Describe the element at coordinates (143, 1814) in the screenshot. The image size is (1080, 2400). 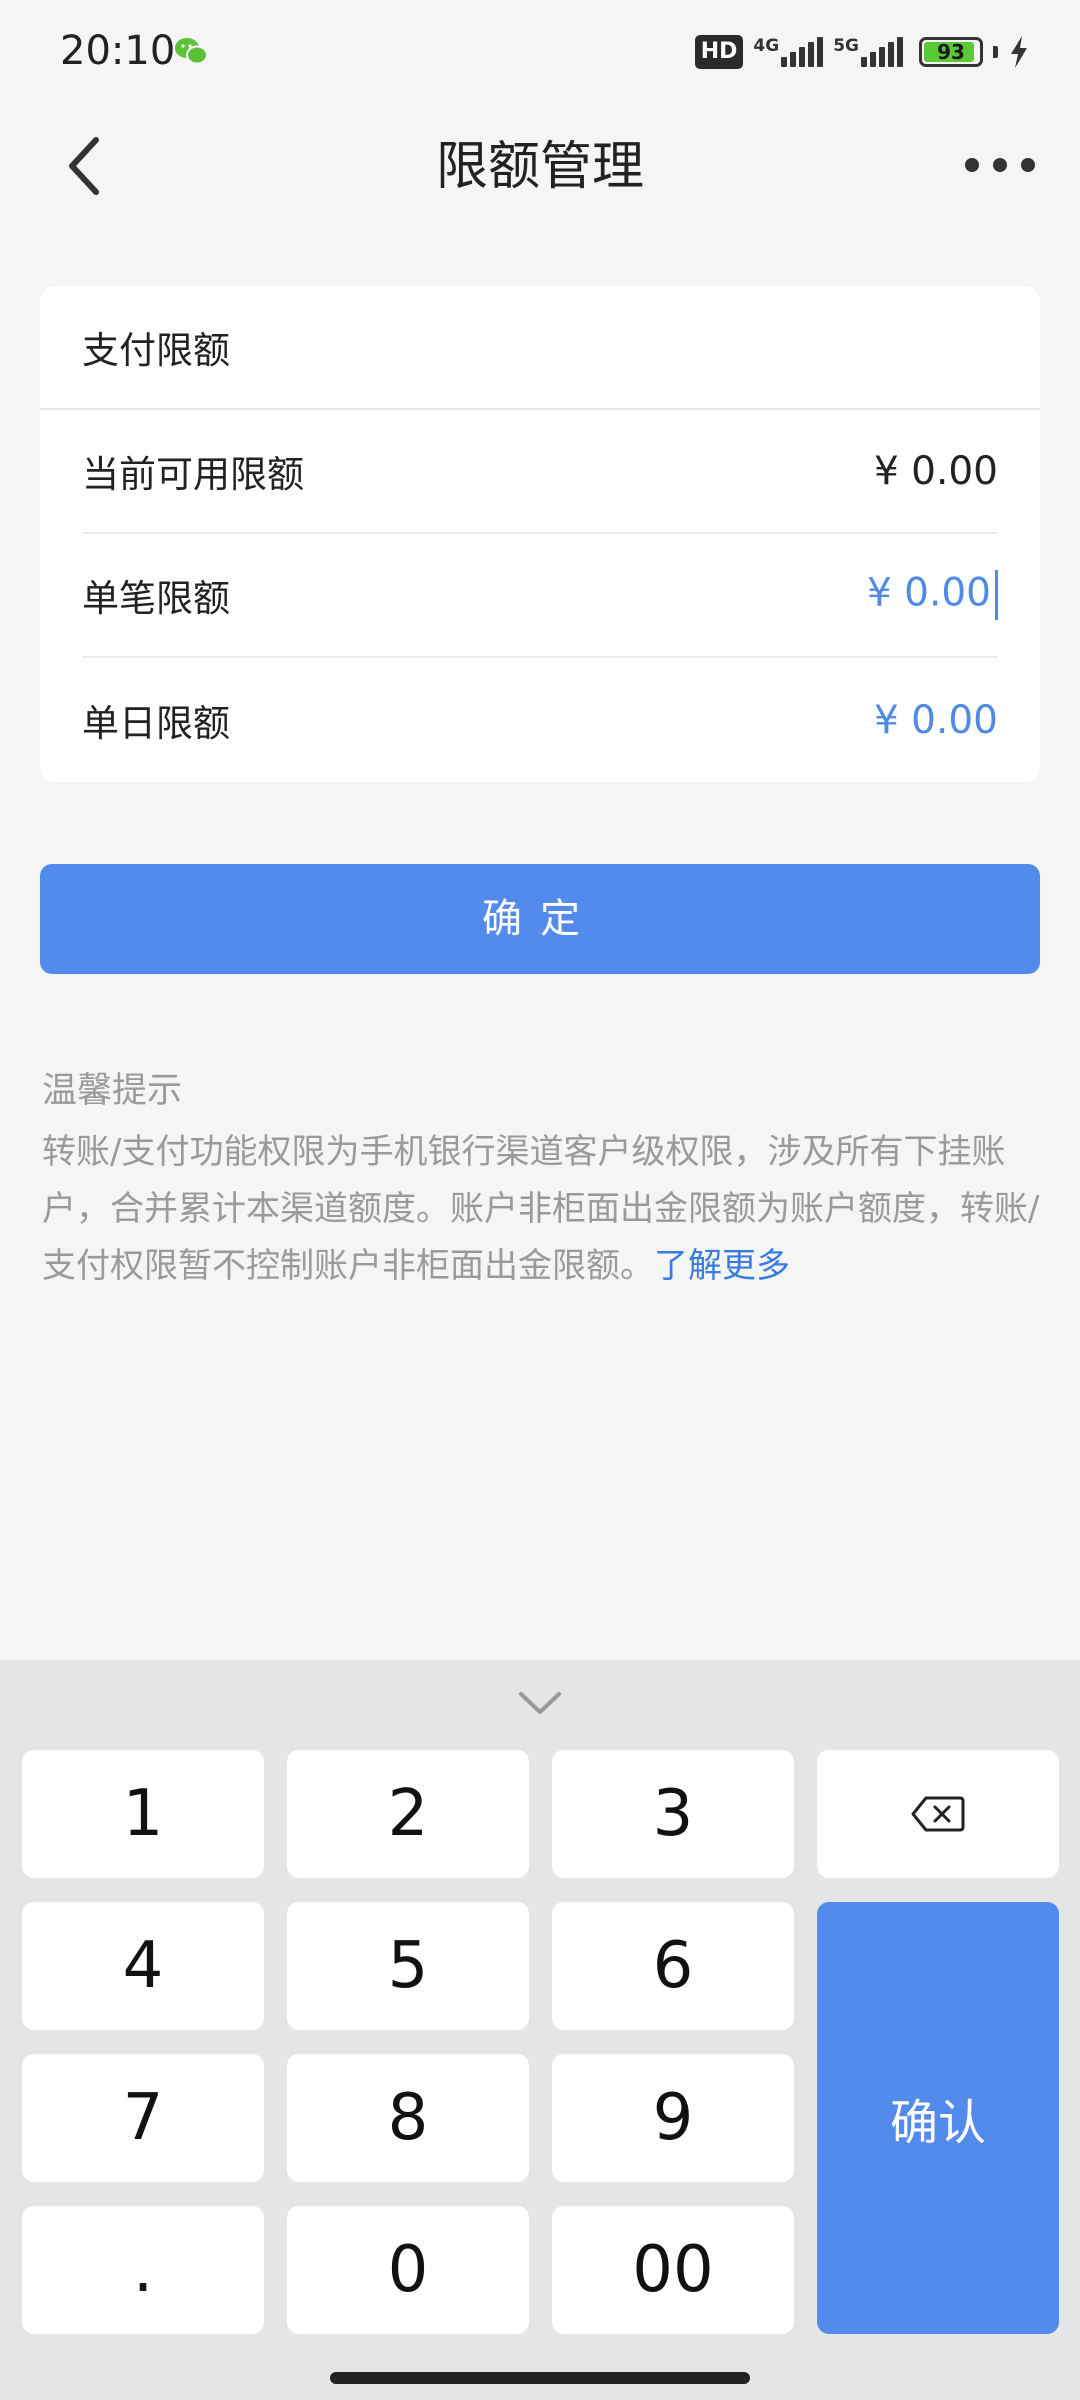
I see `key-1: 1` at that location.